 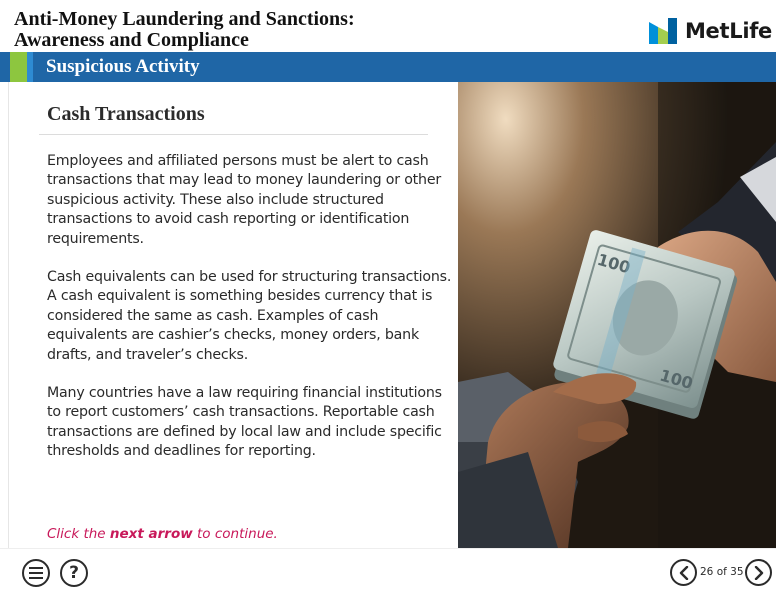 I want to click on next-button, so click(x=758, y=572).